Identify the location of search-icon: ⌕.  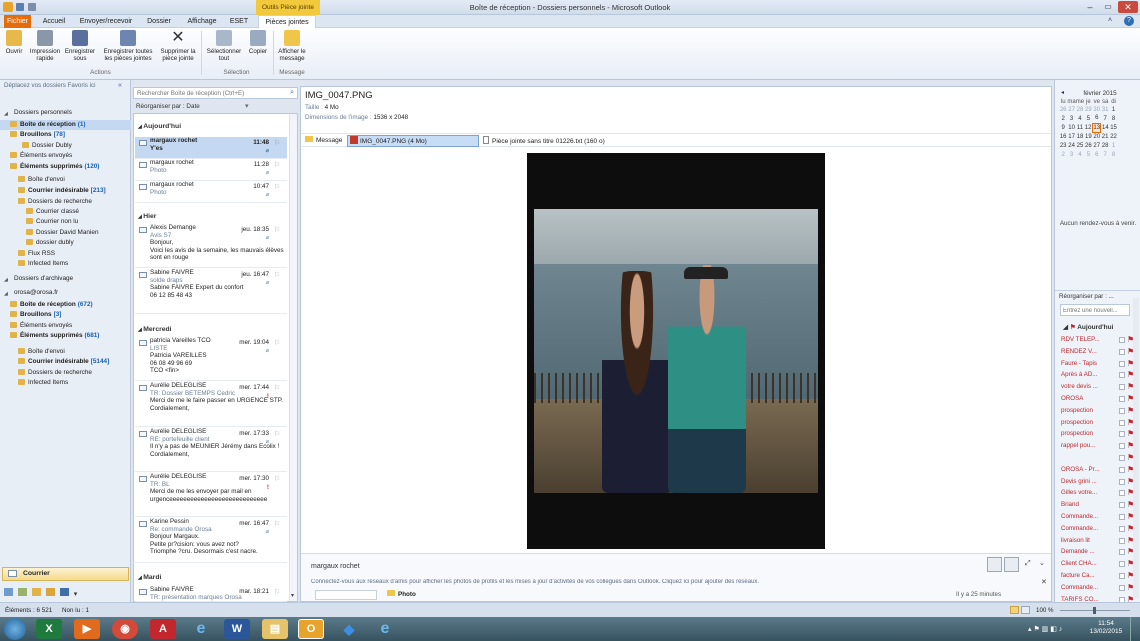
(292, 93).